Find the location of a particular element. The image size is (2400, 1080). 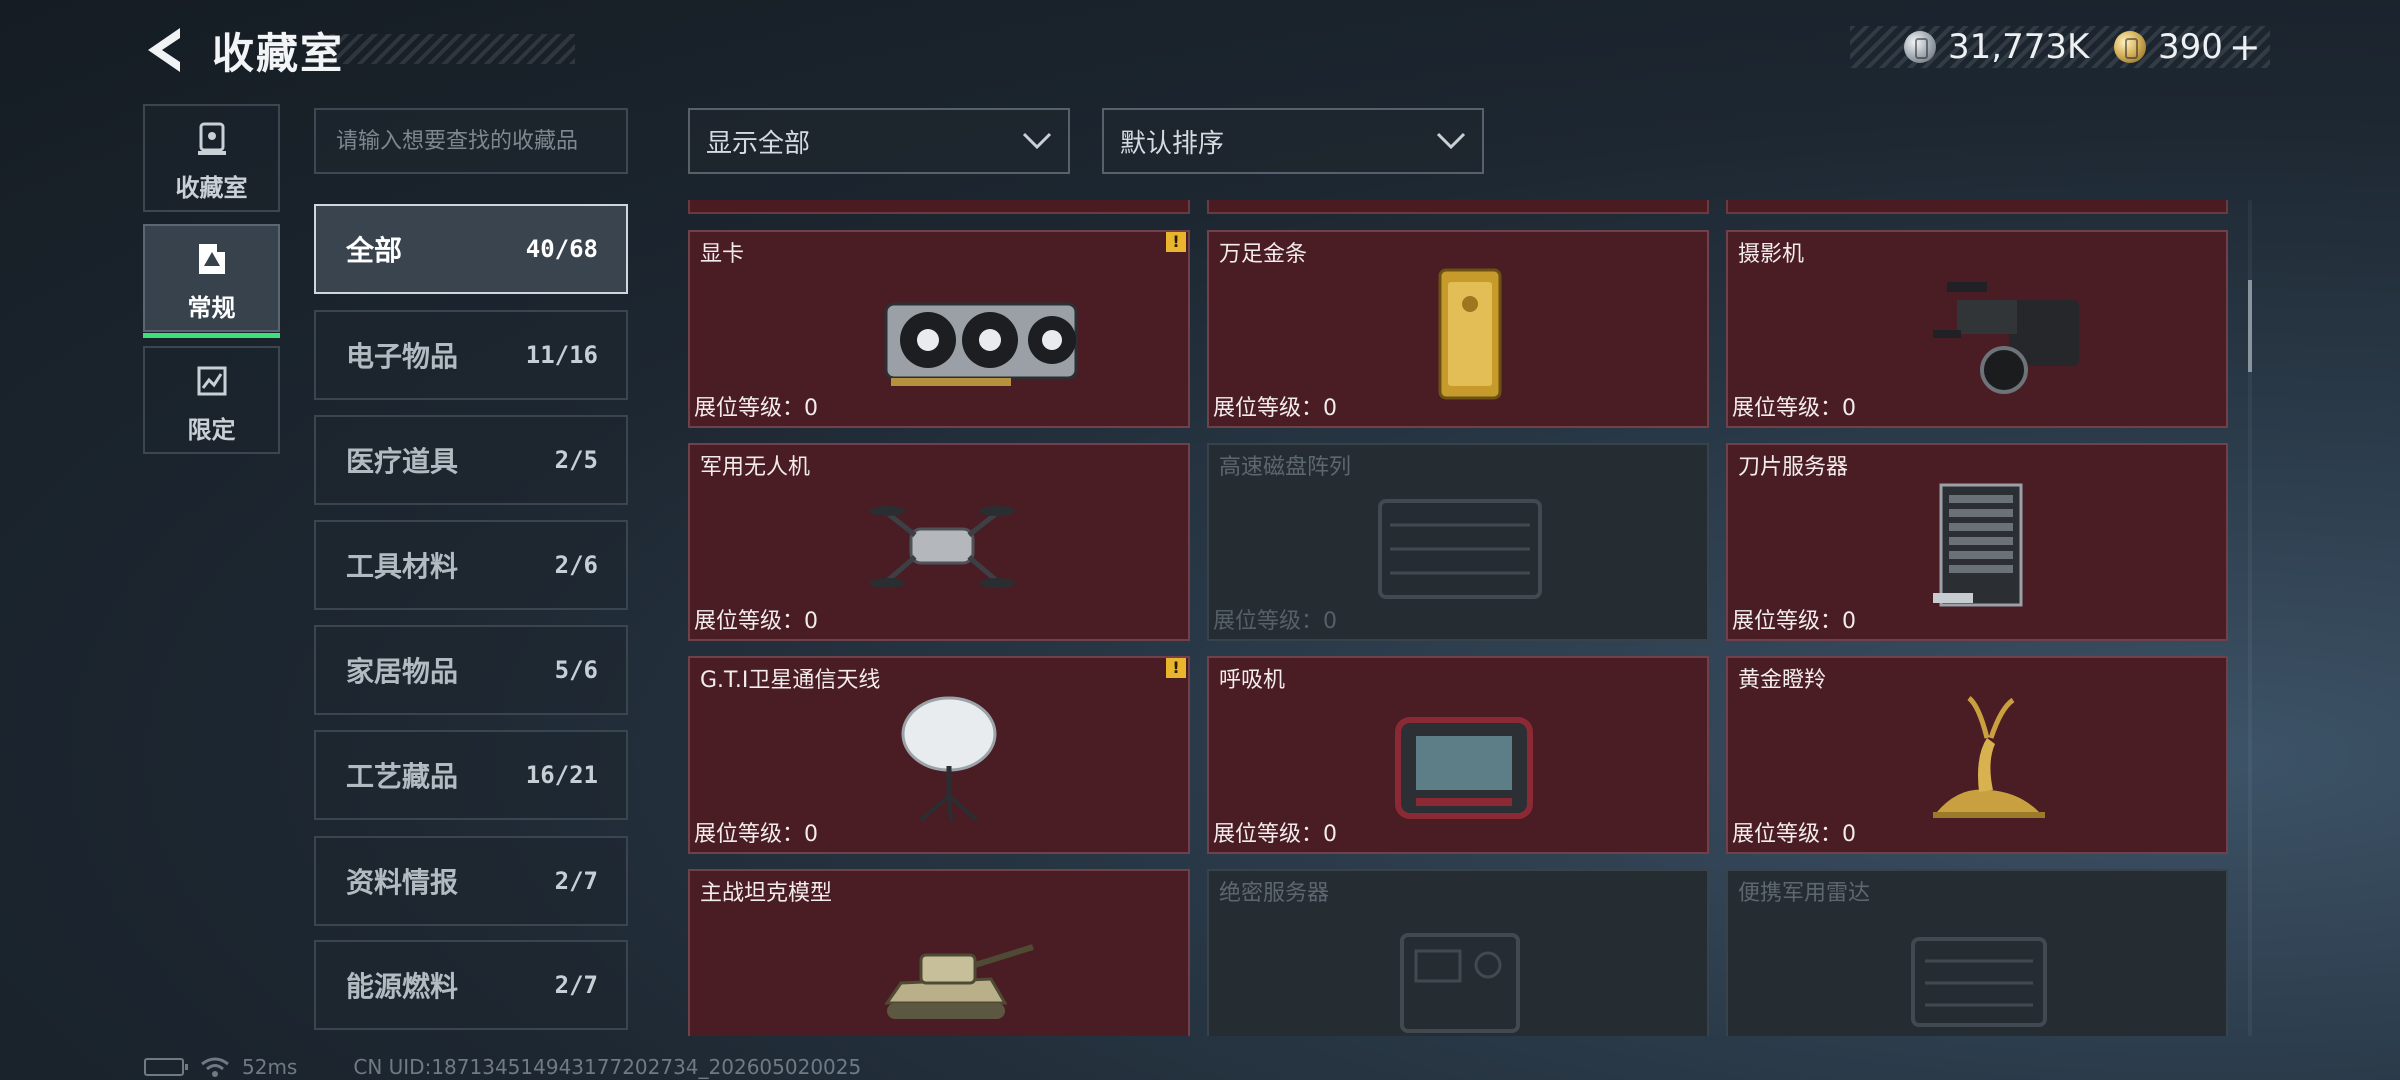

category-all: 全部 40/68 is located at coordinates (471, 249).